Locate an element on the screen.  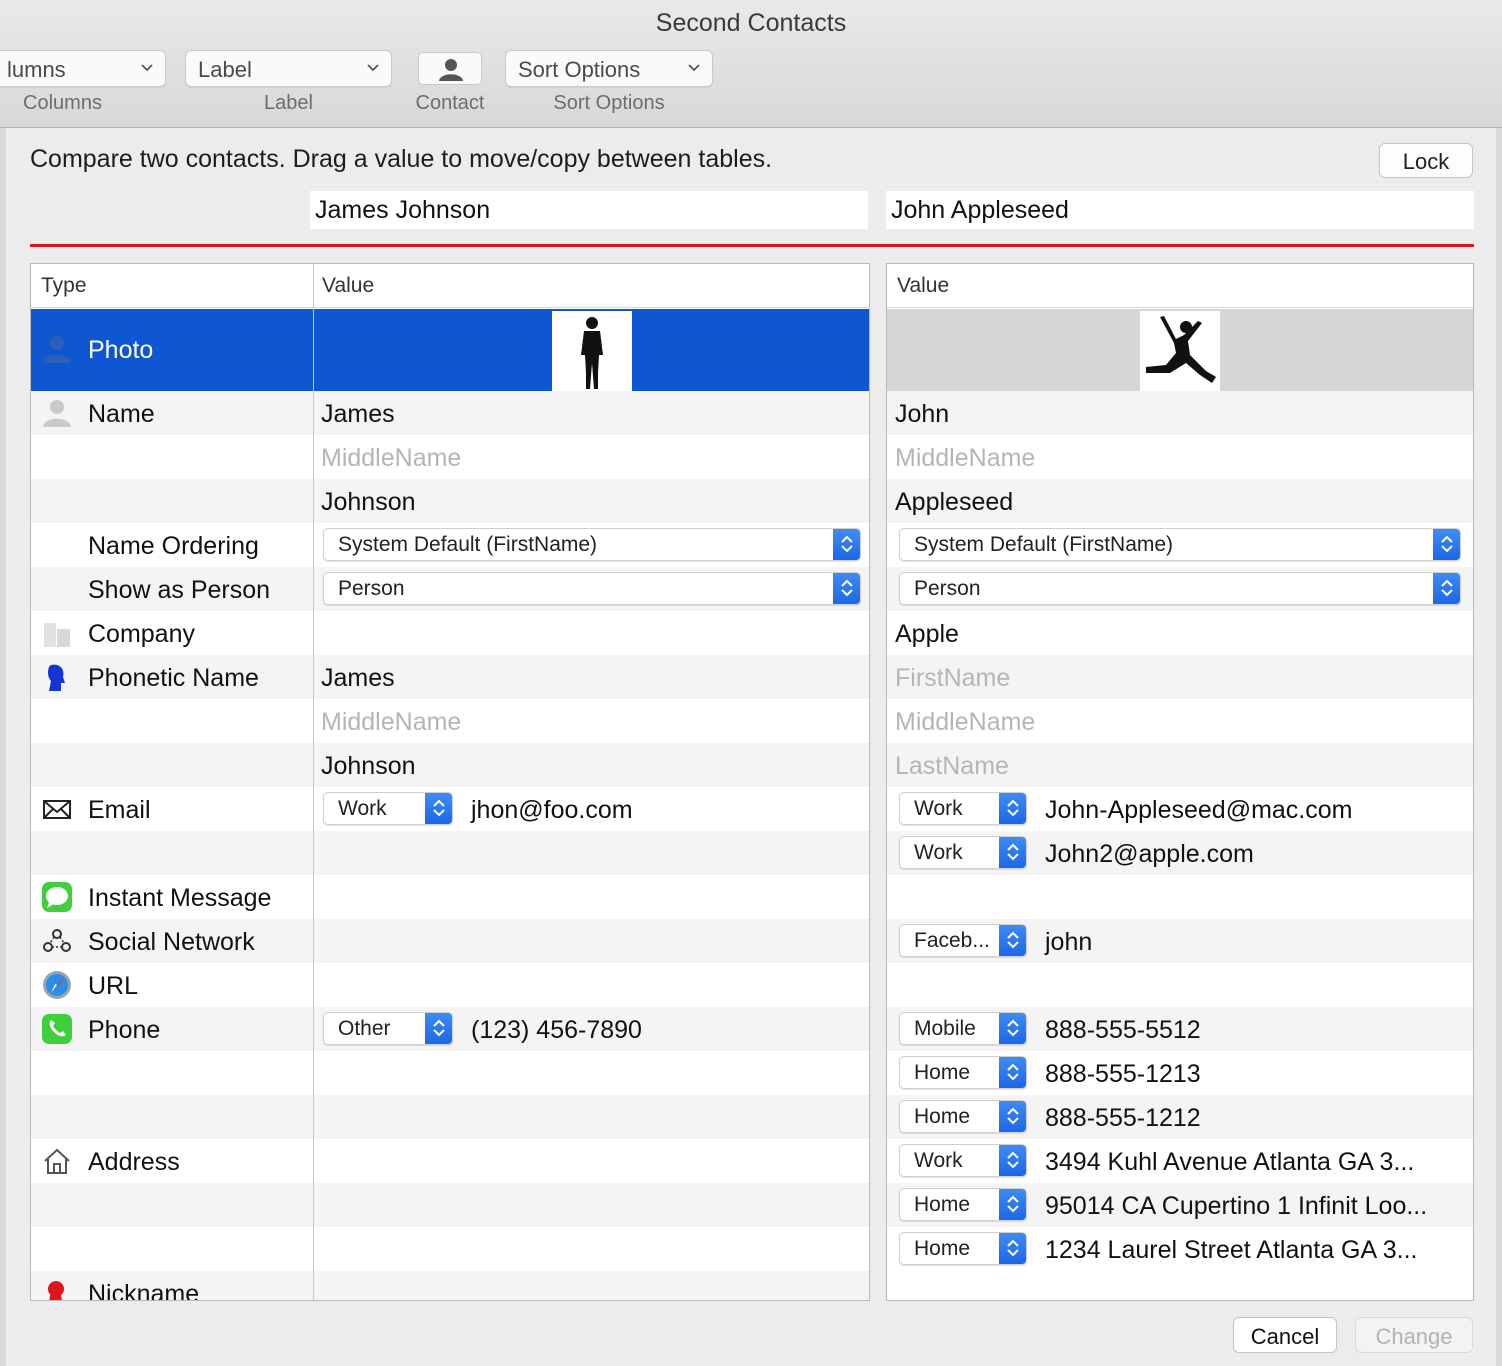
last-name-value: Appleseed is located at coordinates (954, 502).